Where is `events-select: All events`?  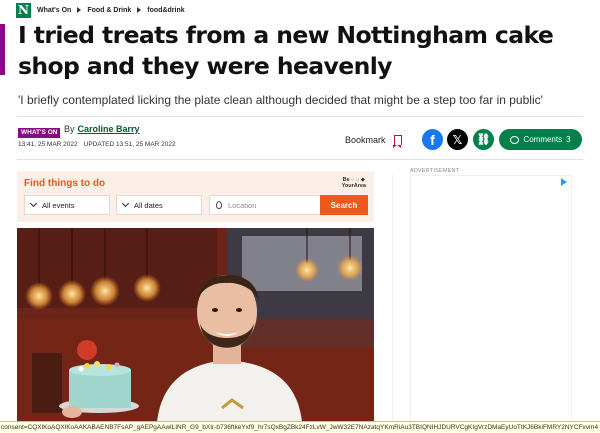
events-select: All events is located at coordinates (67, 205).